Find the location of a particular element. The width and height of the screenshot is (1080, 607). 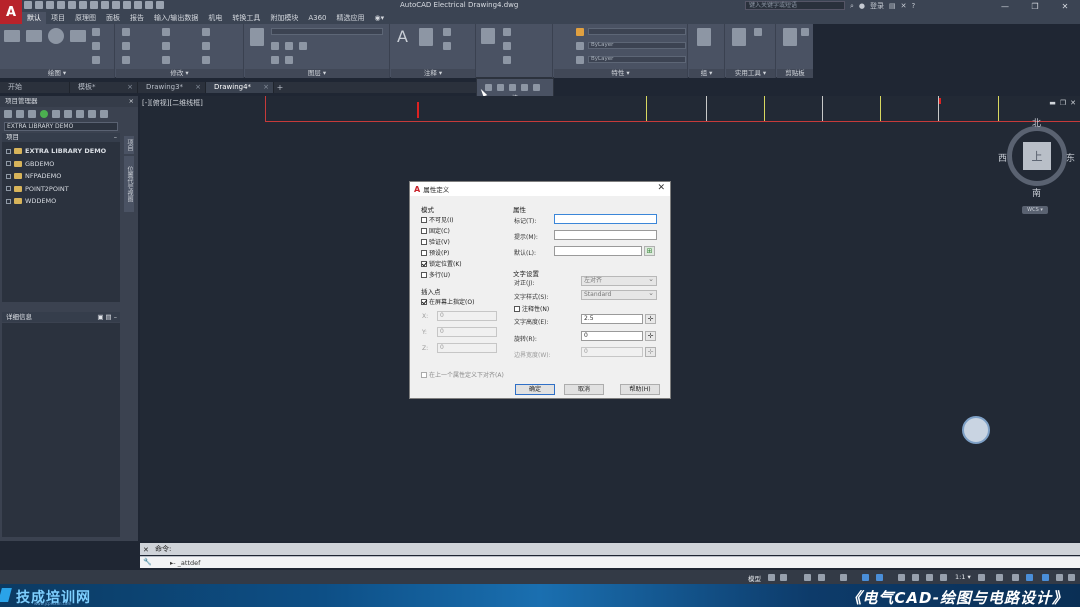

color-dropdown is located at coordinates (637, 31).